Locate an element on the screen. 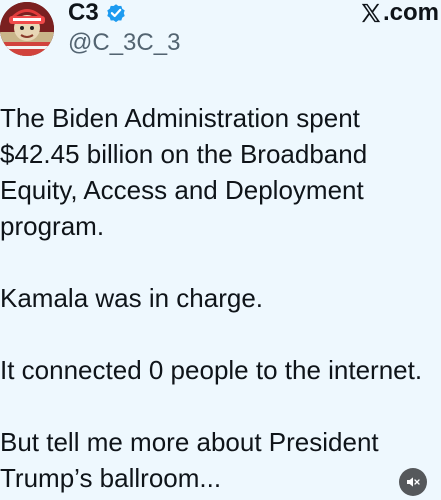 The height and width of the screenshot is (500, 441). post-paragraph: Kamala was in charge. is located at coordinates (220, 298).